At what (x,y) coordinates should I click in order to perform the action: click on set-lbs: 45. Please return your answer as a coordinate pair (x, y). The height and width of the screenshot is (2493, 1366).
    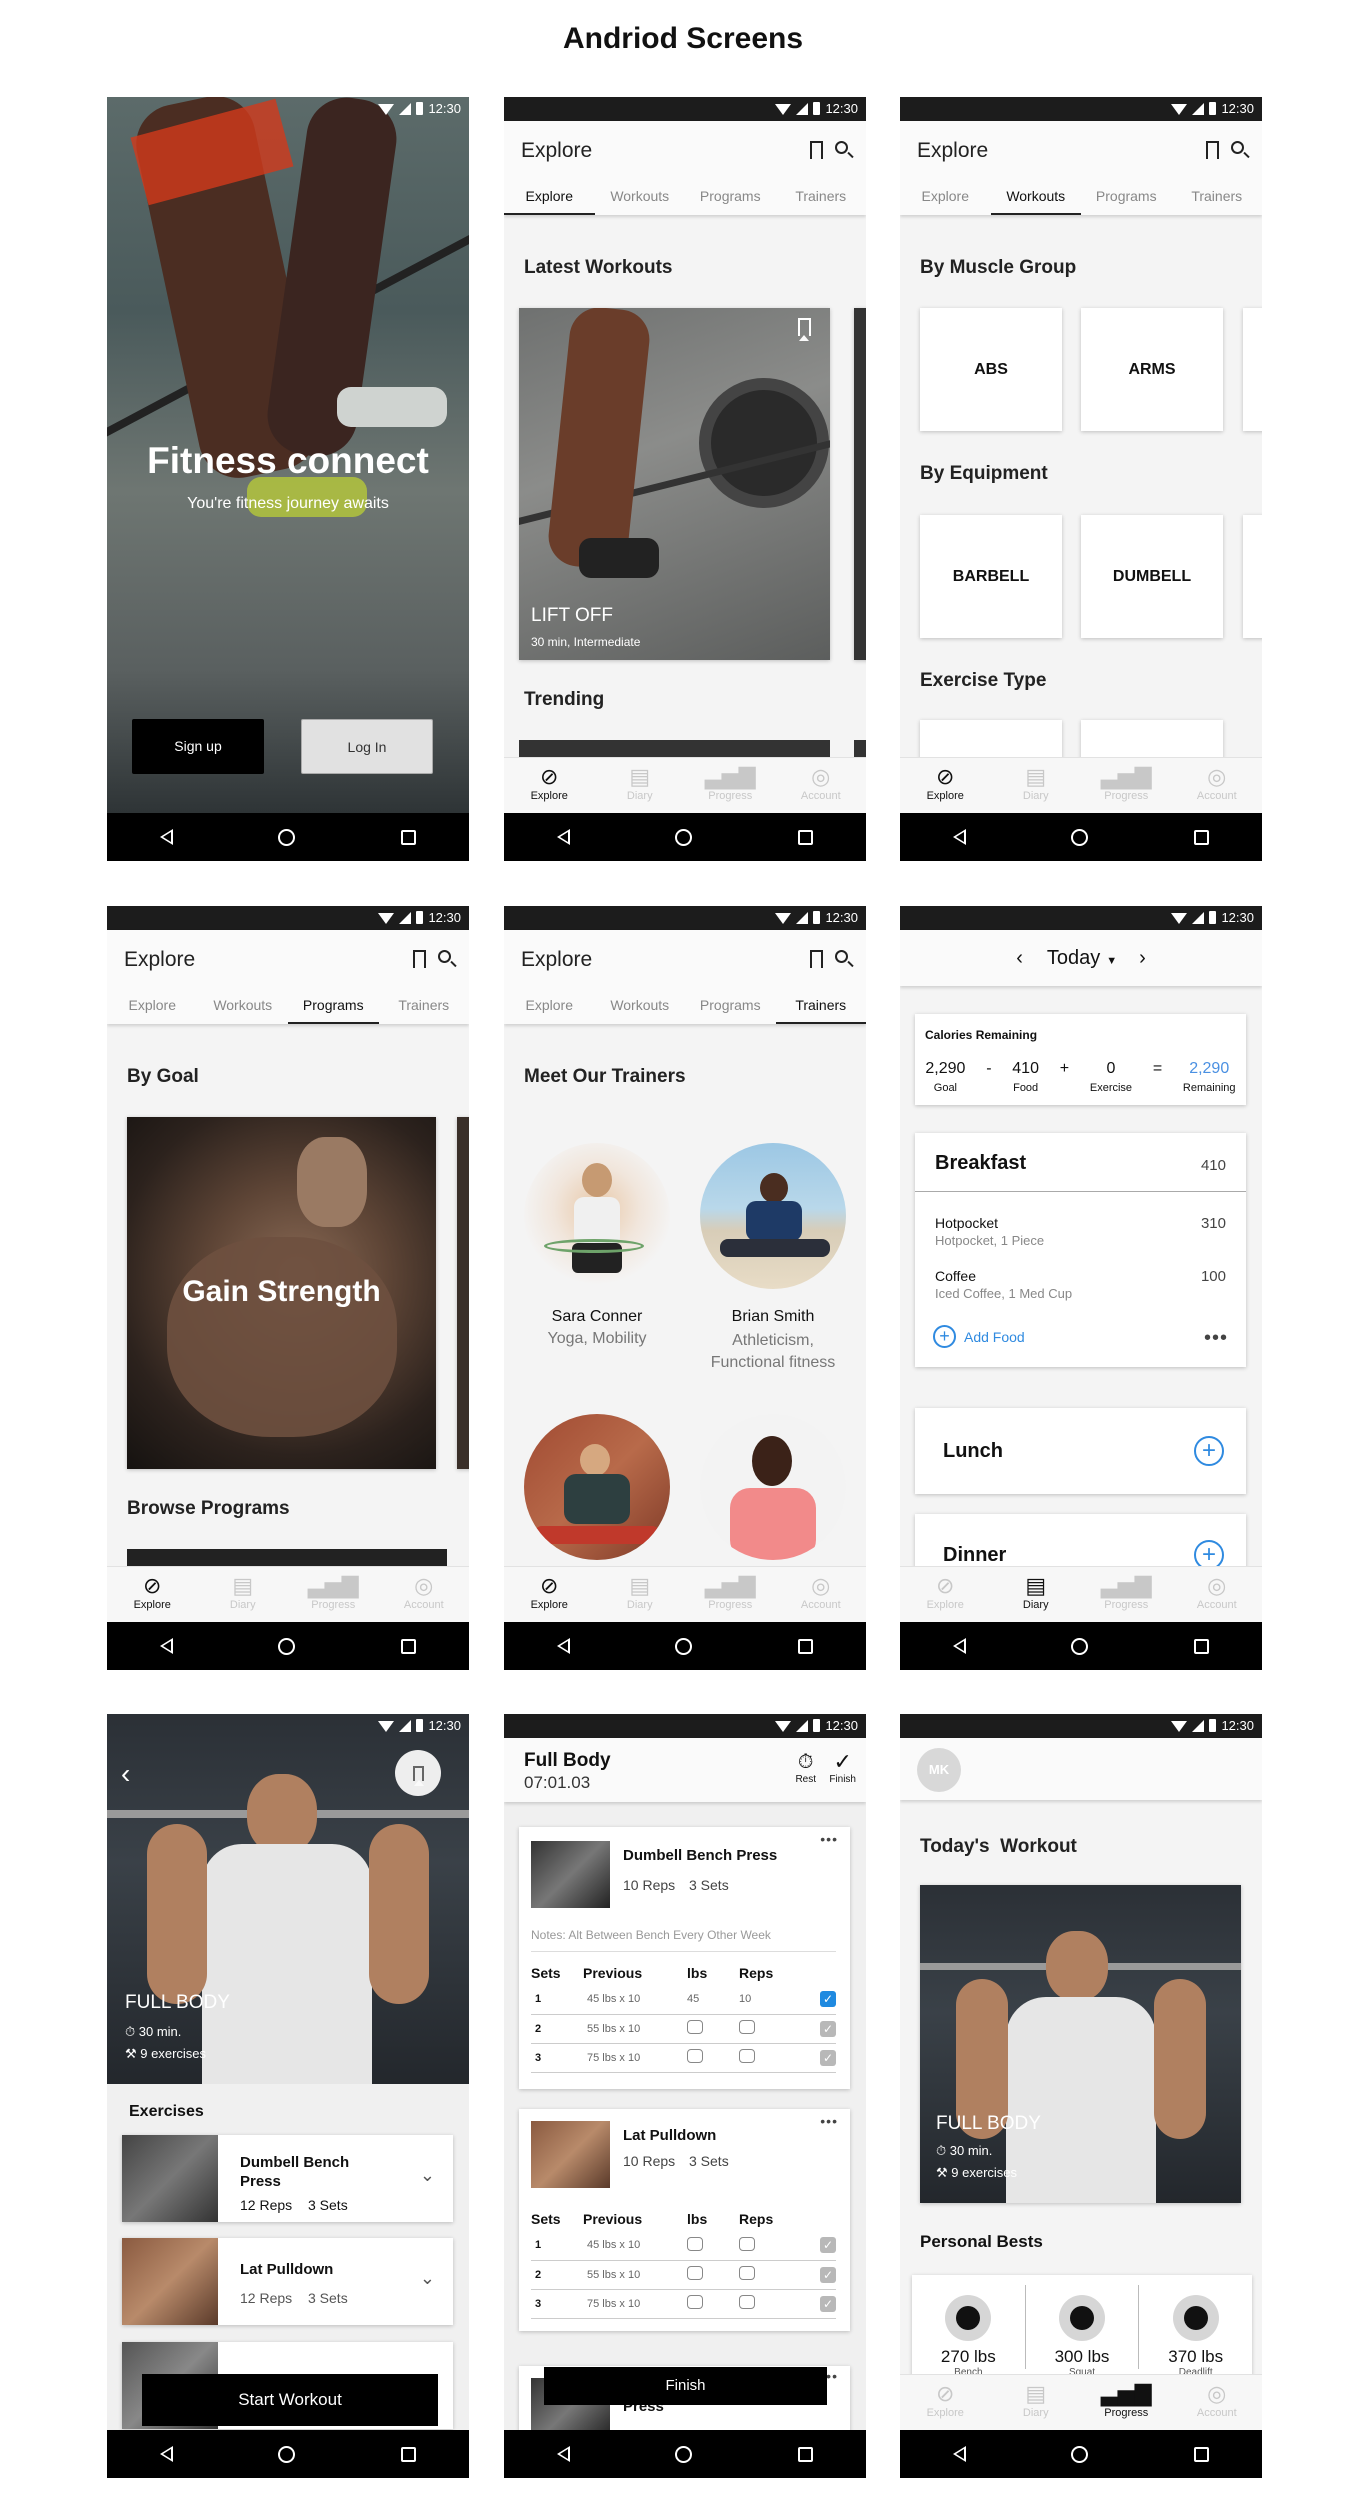
    Looking at the image, I should click on (713, 1999).